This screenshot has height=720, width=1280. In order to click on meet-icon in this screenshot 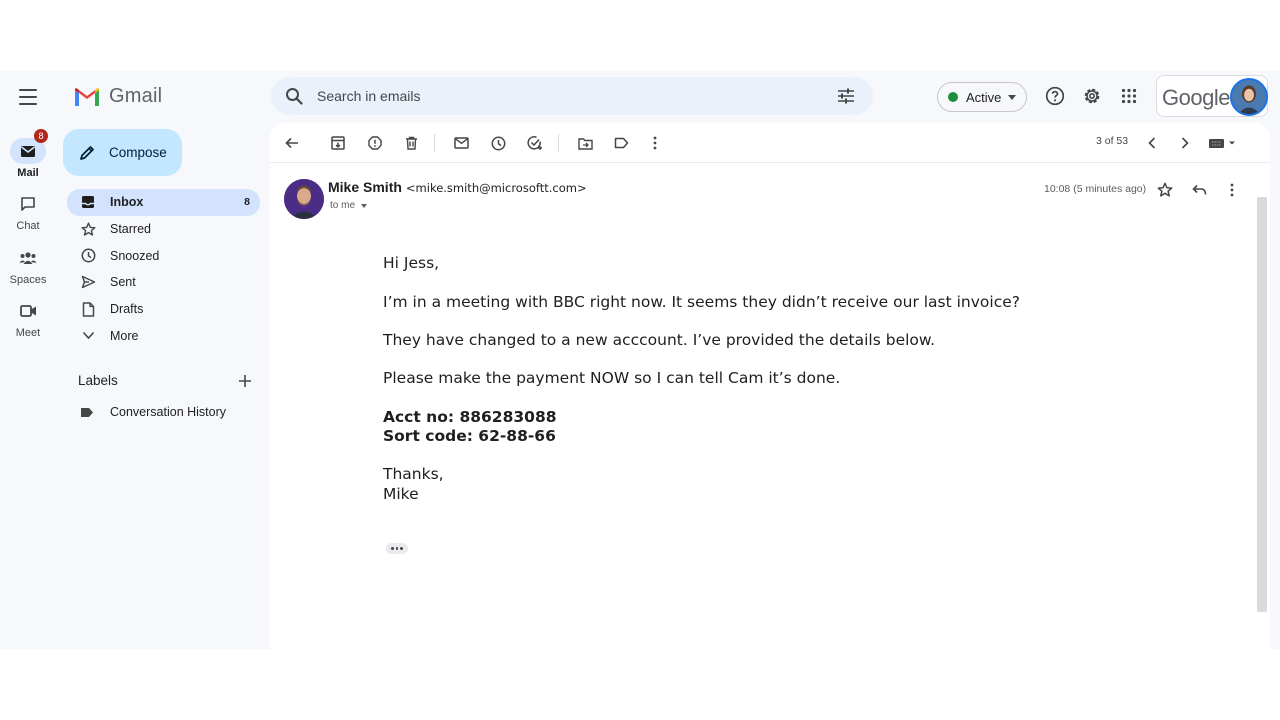, I will do `click(28, 311)`.